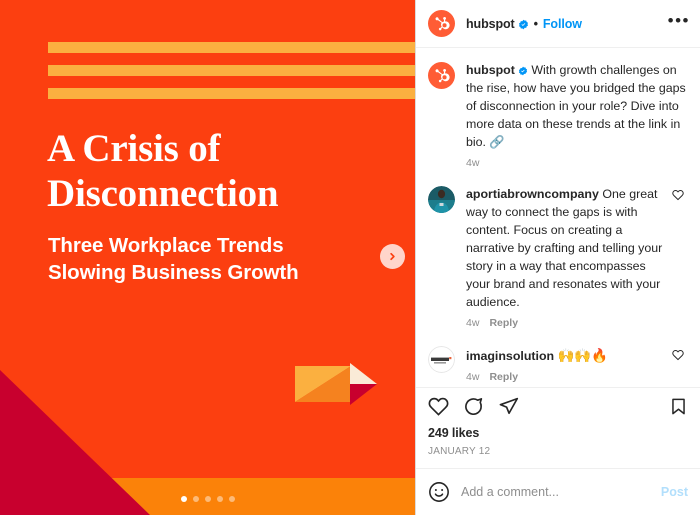  What do you see at coordinates (490, 70) in the screenshot?
I see `caption-username: hubspot` at bounding box center [490, 70].